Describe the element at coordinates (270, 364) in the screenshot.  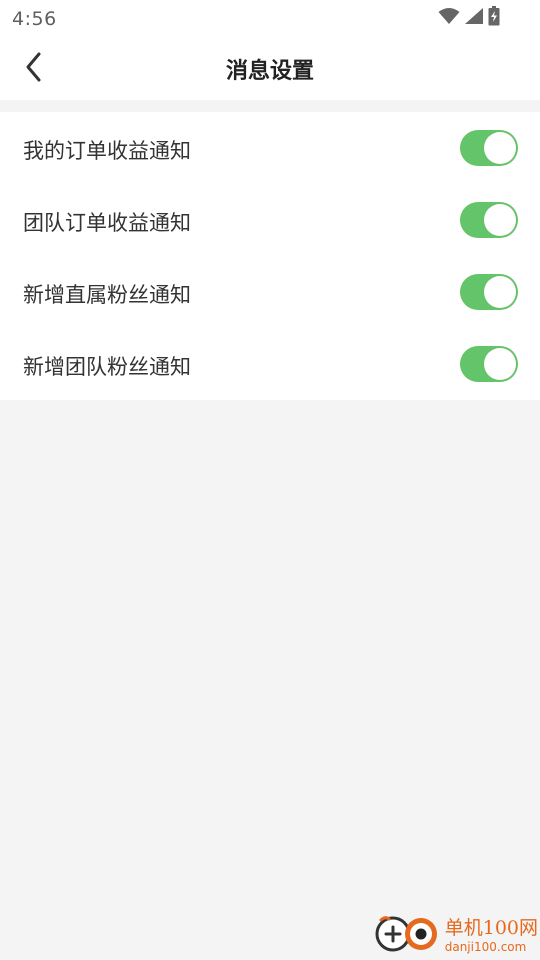
I see `setting-row-new-team-fans: 新增团队粉丝通知` at that location.